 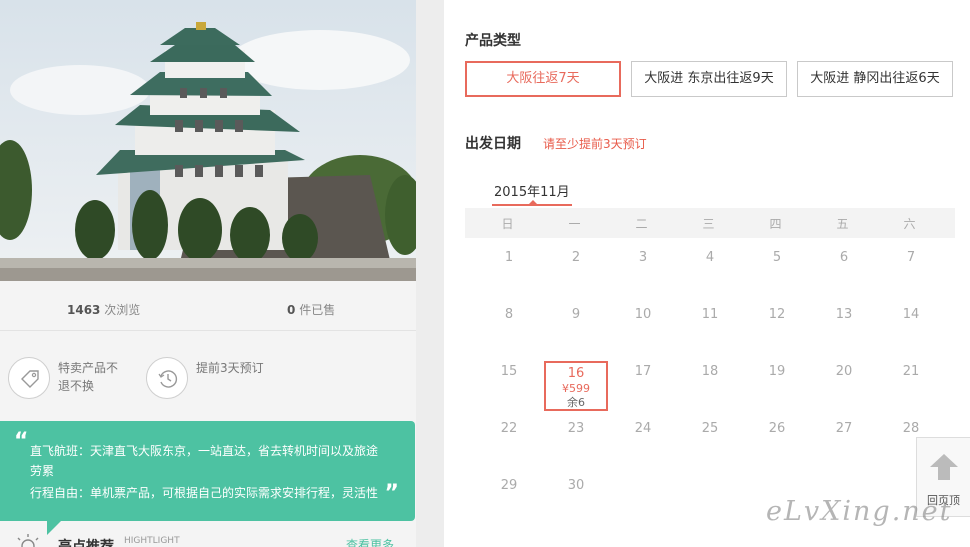 I want to click on product-type-option-osaka-7d: 大阪往返7天, so click(x=543, y=79).